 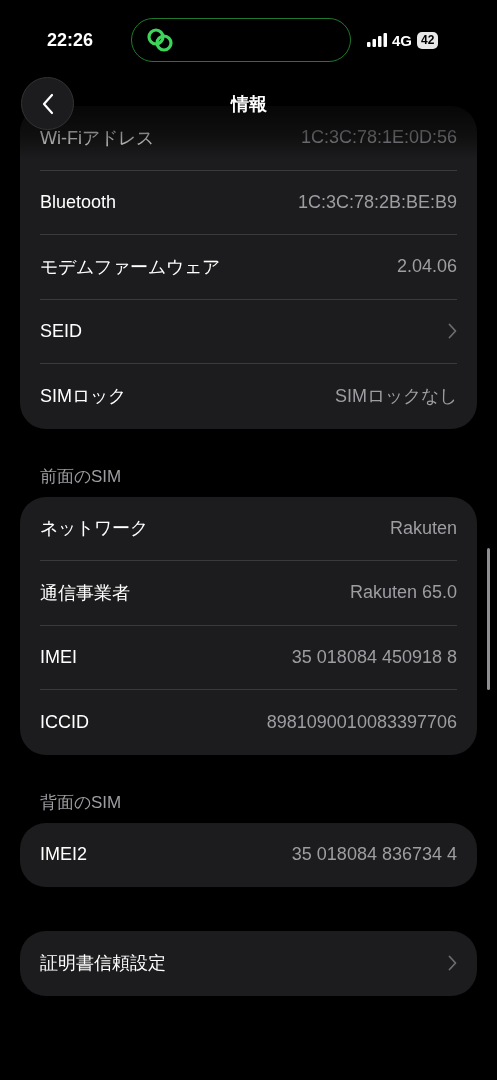 What do you see at coordinates (103, 964) in the screenshot?
I see `row-label: 証明書信頼設定` at bounding box center [103, 964].